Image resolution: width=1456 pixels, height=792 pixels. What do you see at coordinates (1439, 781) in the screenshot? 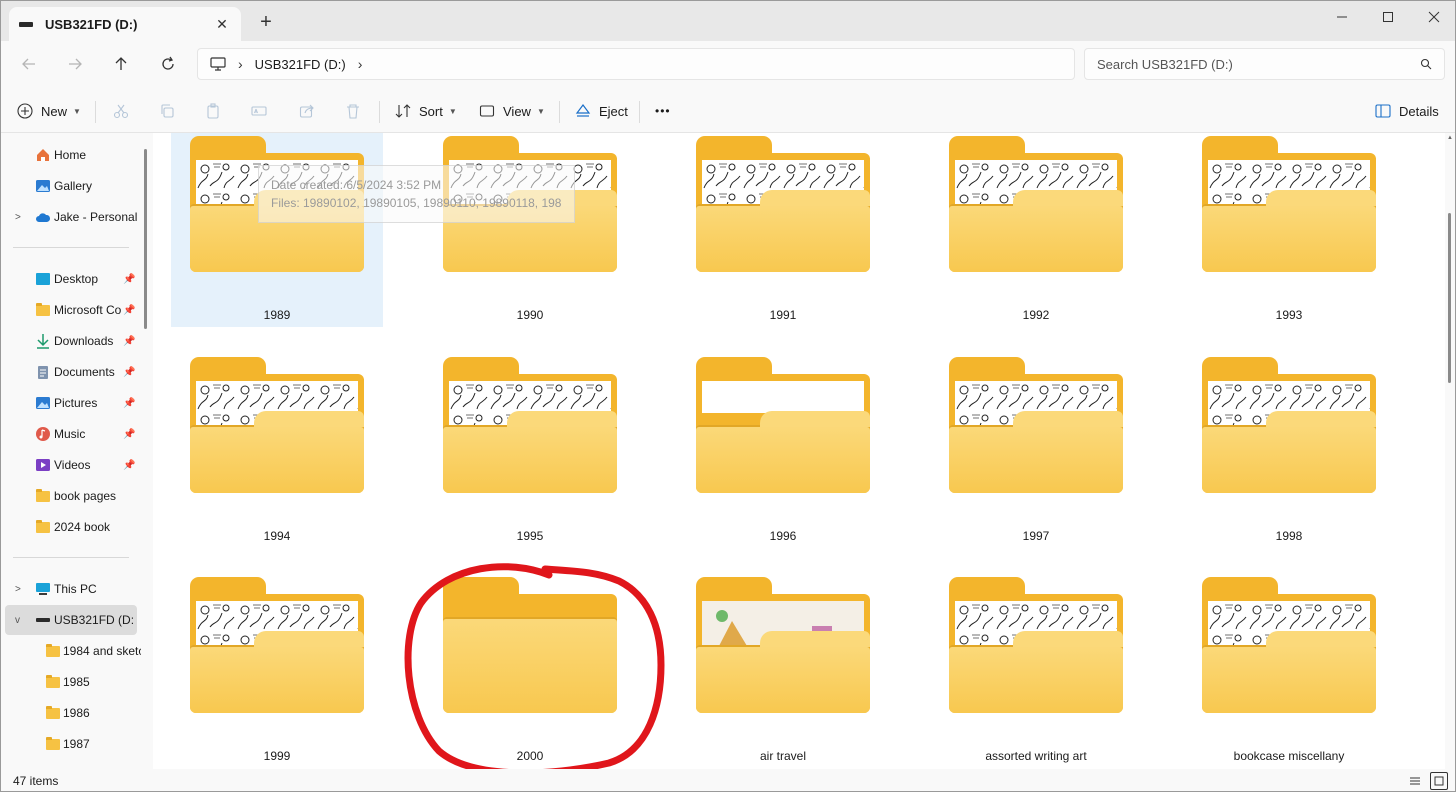
I see `tiles-view-button` at bounding box center [1439, 781].